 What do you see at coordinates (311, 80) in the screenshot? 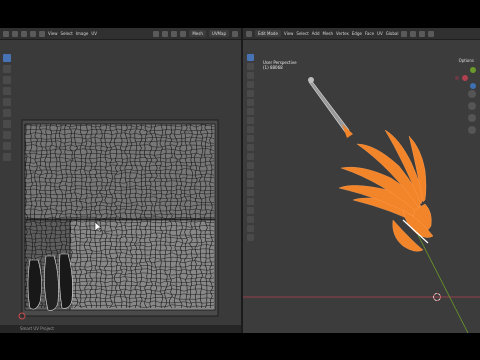
I see `bone-head` at bounding box center [311, 80].